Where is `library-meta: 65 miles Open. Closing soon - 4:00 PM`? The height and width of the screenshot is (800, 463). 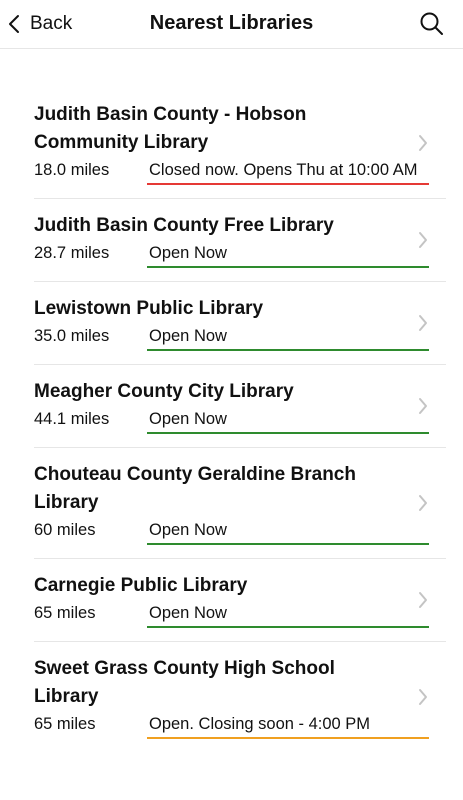
library-meta: 65 miles Open. Closing soon - 4:00 PM is located at coordinates (240, 725).